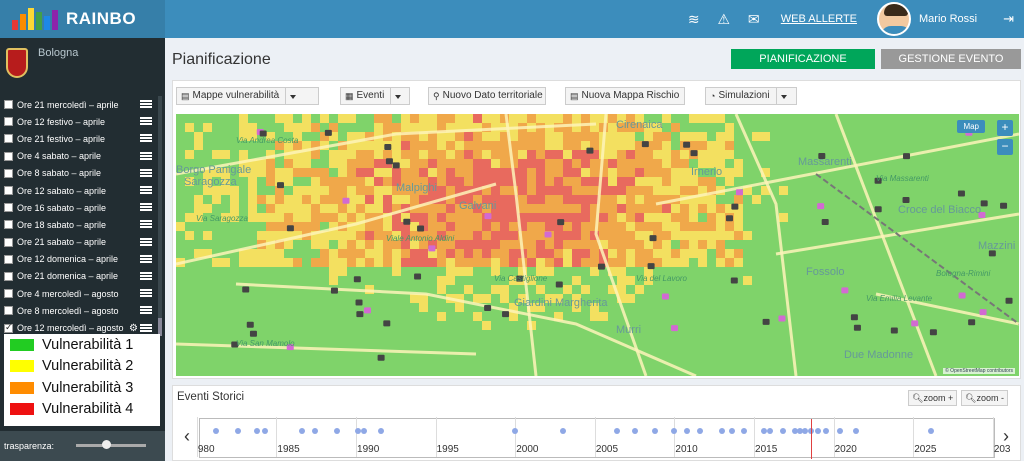 The height and width of the screenshot is (461, 1024). What do you see at coordinates (187, 436) in the screenshot?
I see `chevron-left-icon: ‹` at bounding box center [187, 436].